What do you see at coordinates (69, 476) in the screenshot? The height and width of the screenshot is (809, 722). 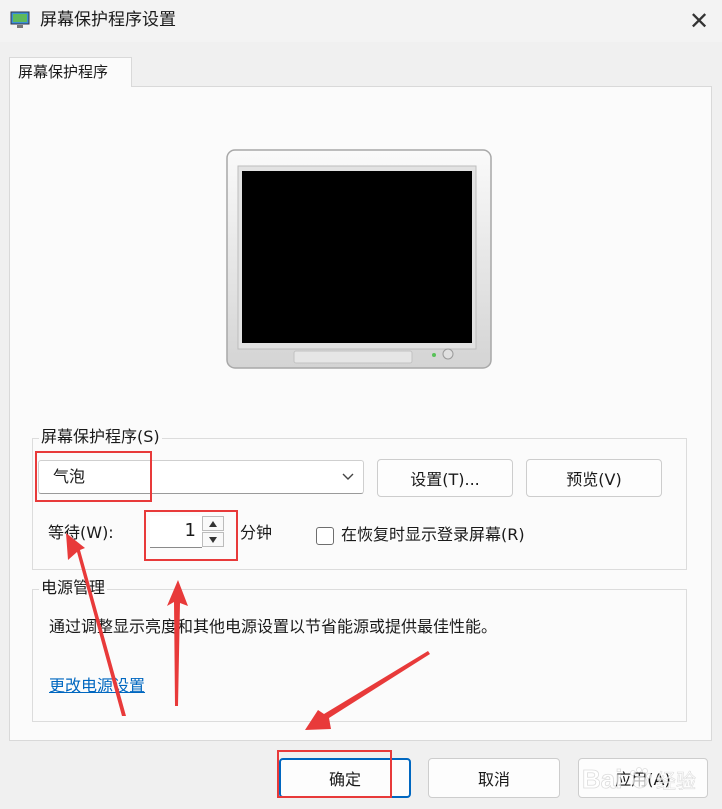 I see `screensaver-select-value: 气泡` at bounding box center [69, 476].